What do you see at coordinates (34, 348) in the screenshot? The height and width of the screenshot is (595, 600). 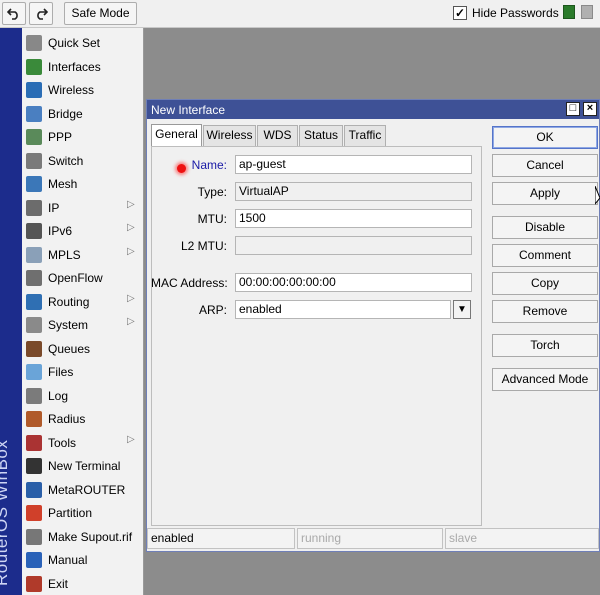 I see `queues-icon` at bounding box center [34, 348].